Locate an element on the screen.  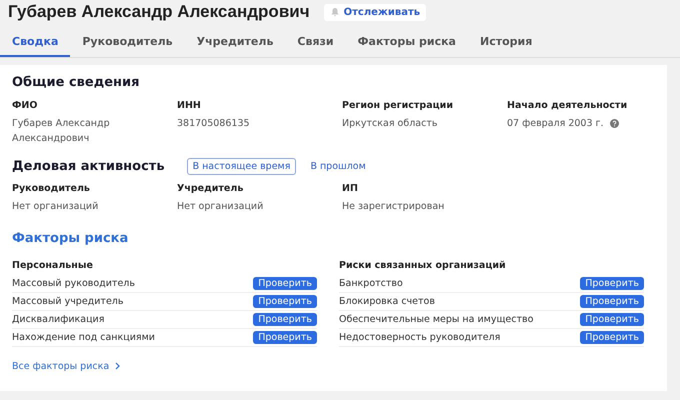
field-label: Начало деятельности is located at coordinates (567, 105).